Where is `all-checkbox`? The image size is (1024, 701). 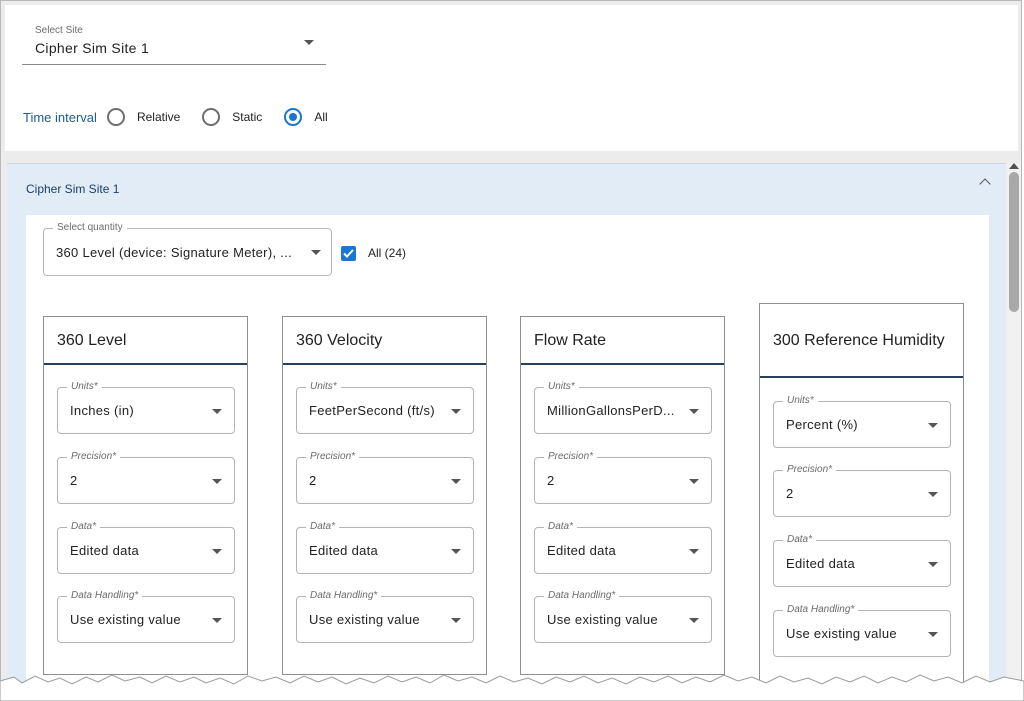 all-checkbox is located at coordinates (348, 253).